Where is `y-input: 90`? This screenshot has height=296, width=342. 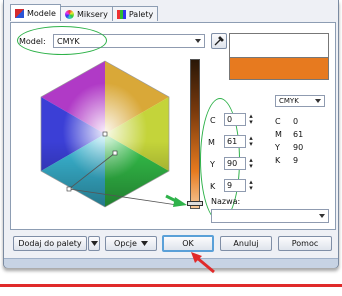
y-input: 90 is located at coordinates (235, 163).